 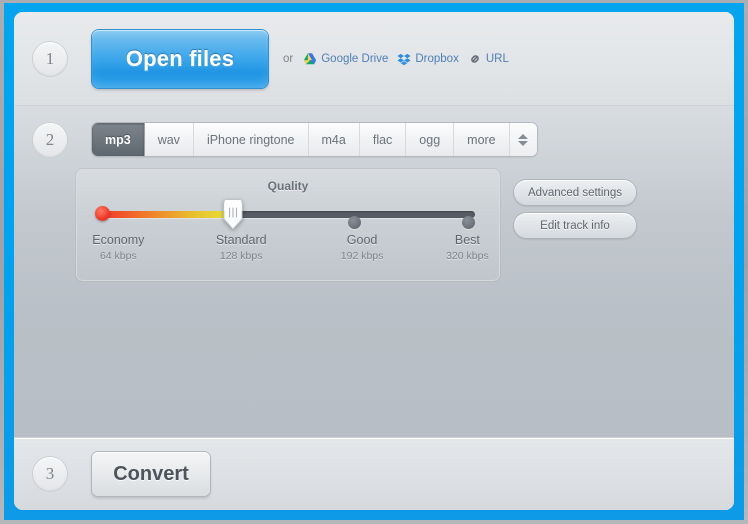 I want to click on tab-flac: flac, so click(x=383, y=139).